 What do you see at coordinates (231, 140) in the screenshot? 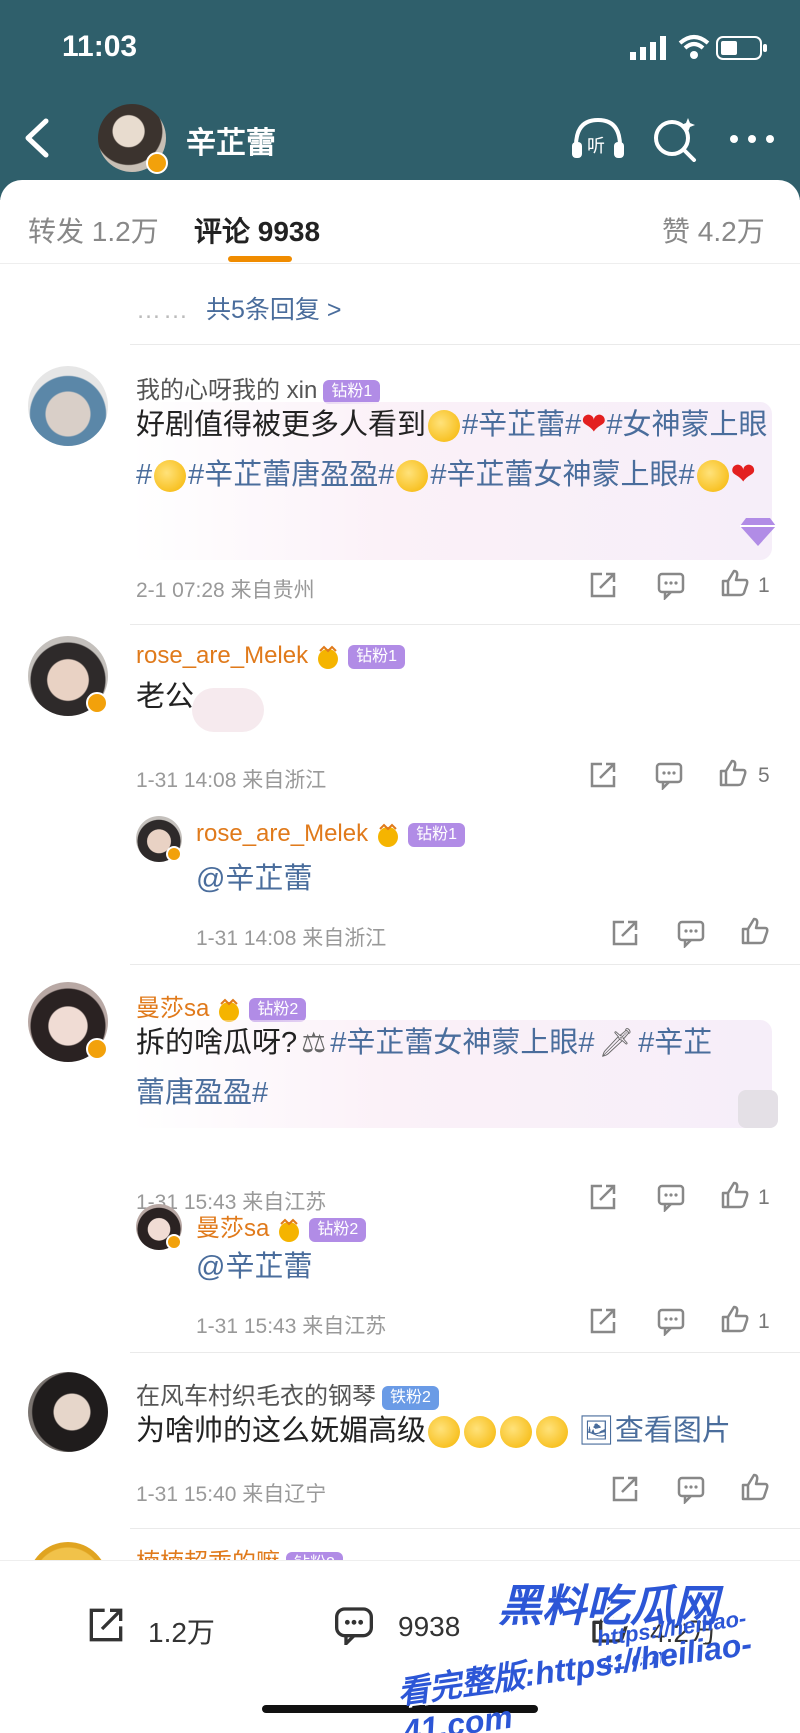
I see `author-name: 辛芷蕾` at bounding box center [231, 140].